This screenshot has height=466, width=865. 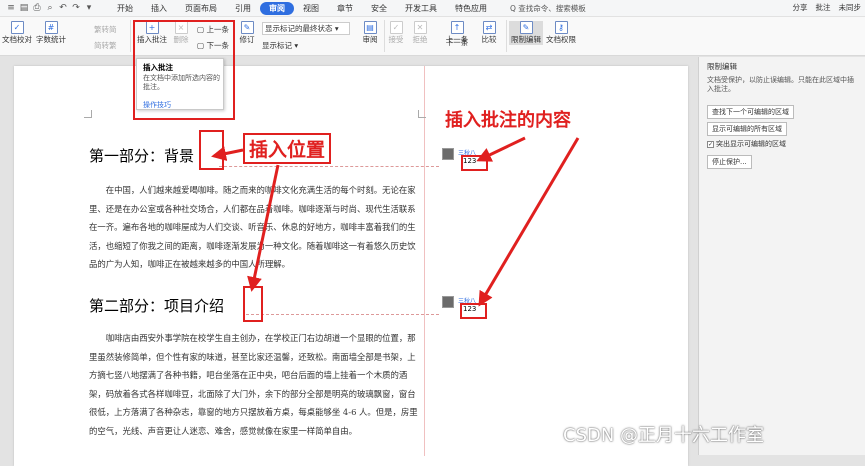 I want to click on highlight-box-ribbon, so click(x=184, y=70).